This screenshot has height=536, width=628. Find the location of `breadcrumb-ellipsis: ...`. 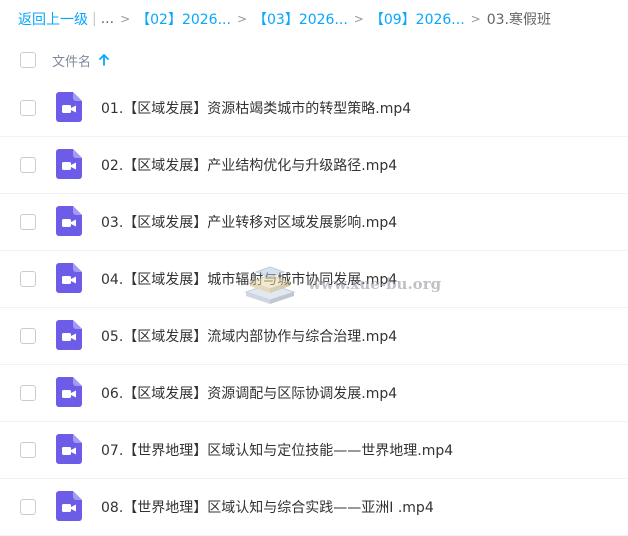

breadcrumb-ellipsis: ... is located at coordinates (107, 19).